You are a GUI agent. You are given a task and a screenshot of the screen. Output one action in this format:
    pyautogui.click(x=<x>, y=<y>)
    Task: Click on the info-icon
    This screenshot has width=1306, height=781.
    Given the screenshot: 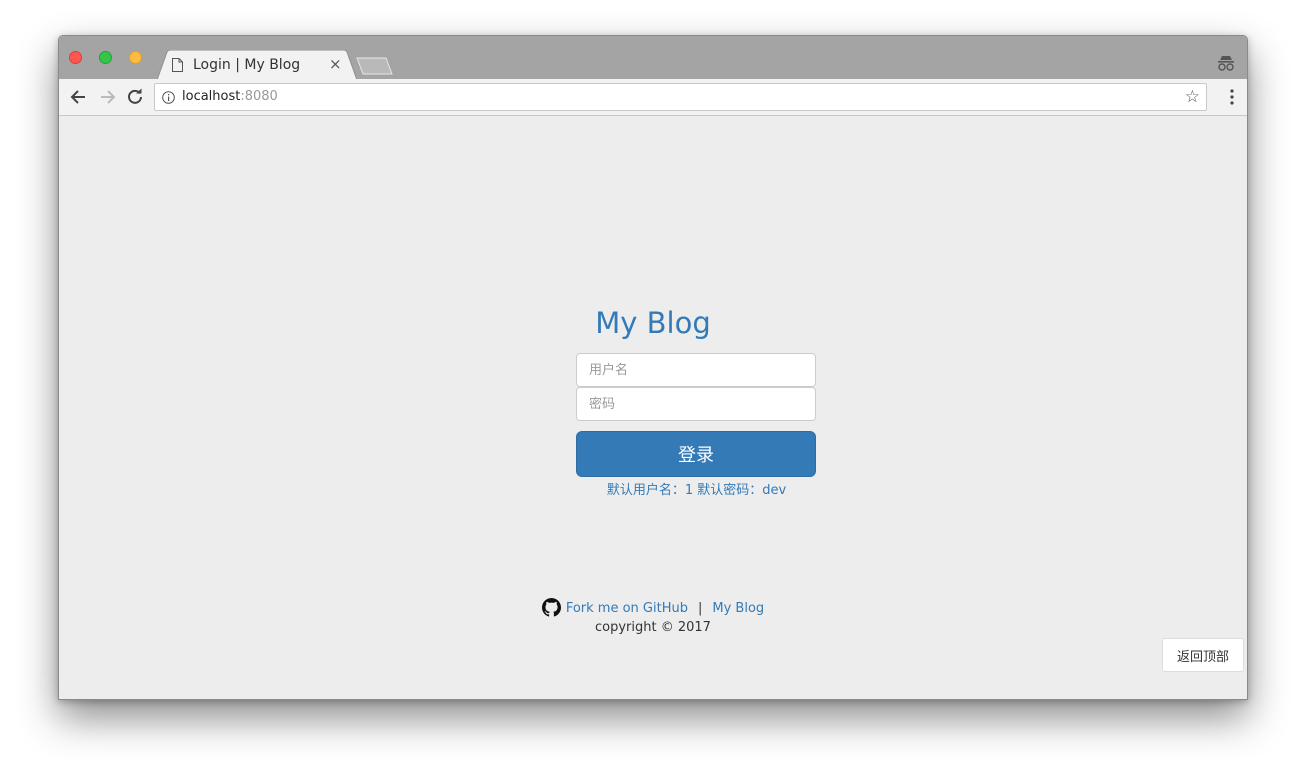 What is the action you would take?
    pyautogui.click(x=168, y=97)
    